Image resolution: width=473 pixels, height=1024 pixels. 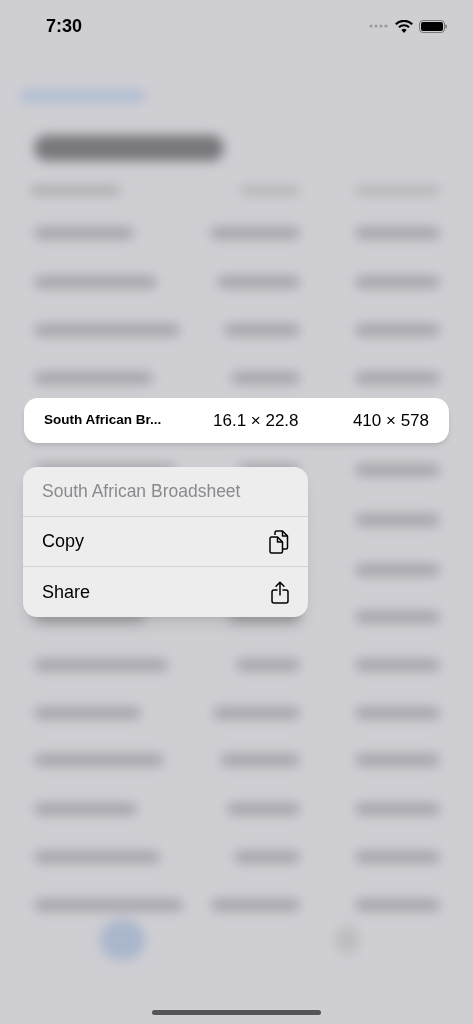 What do you see at coordinates (390, 420) in the screenshot?
I see `size-px: 410 × 578` at bounding box center [390, 420].